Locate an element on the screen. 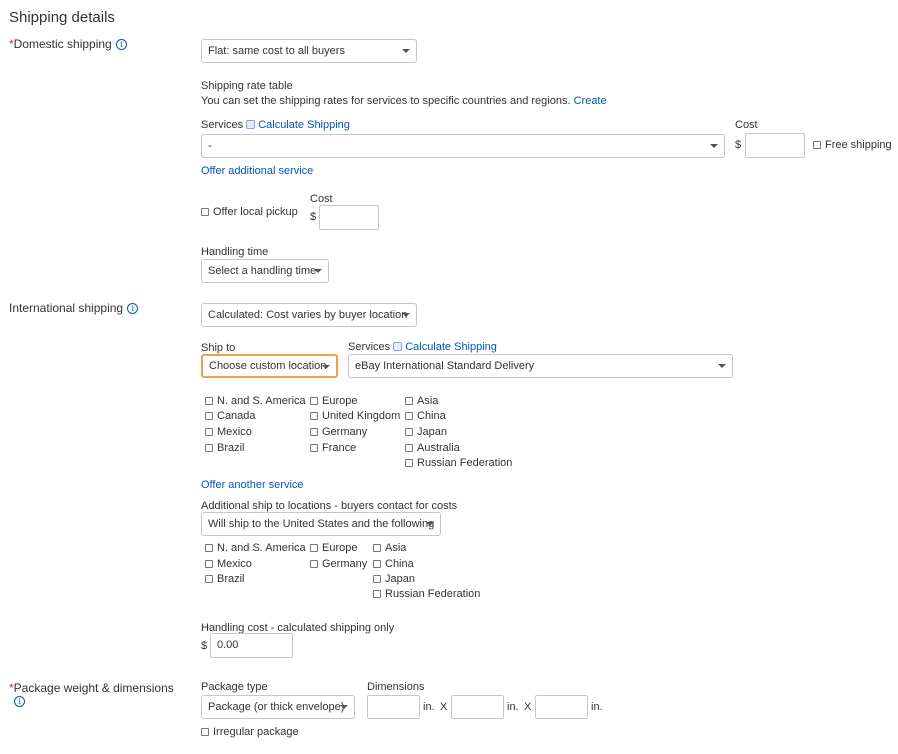 The width and height of the screenshot is (898, 754). package-type-label: Package type is located at coordinates (234, 687).